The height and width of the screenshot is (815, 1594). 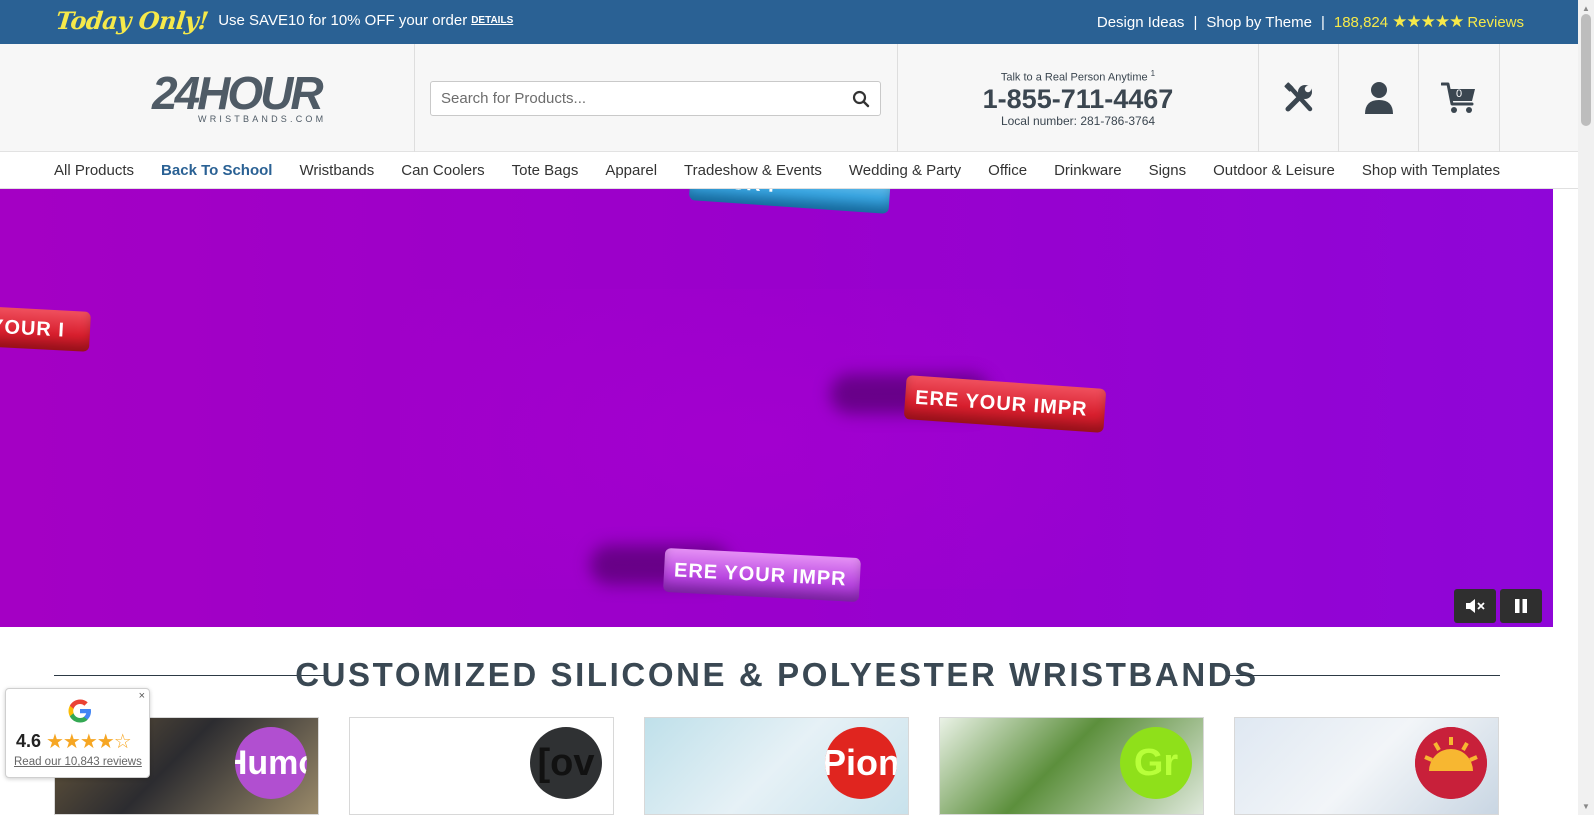 What do you see at coordinates (753, 170) in the screenshot?
I see `nav-tradeshow-events: Tradeshow & Events` at bounding box center [753, 170].